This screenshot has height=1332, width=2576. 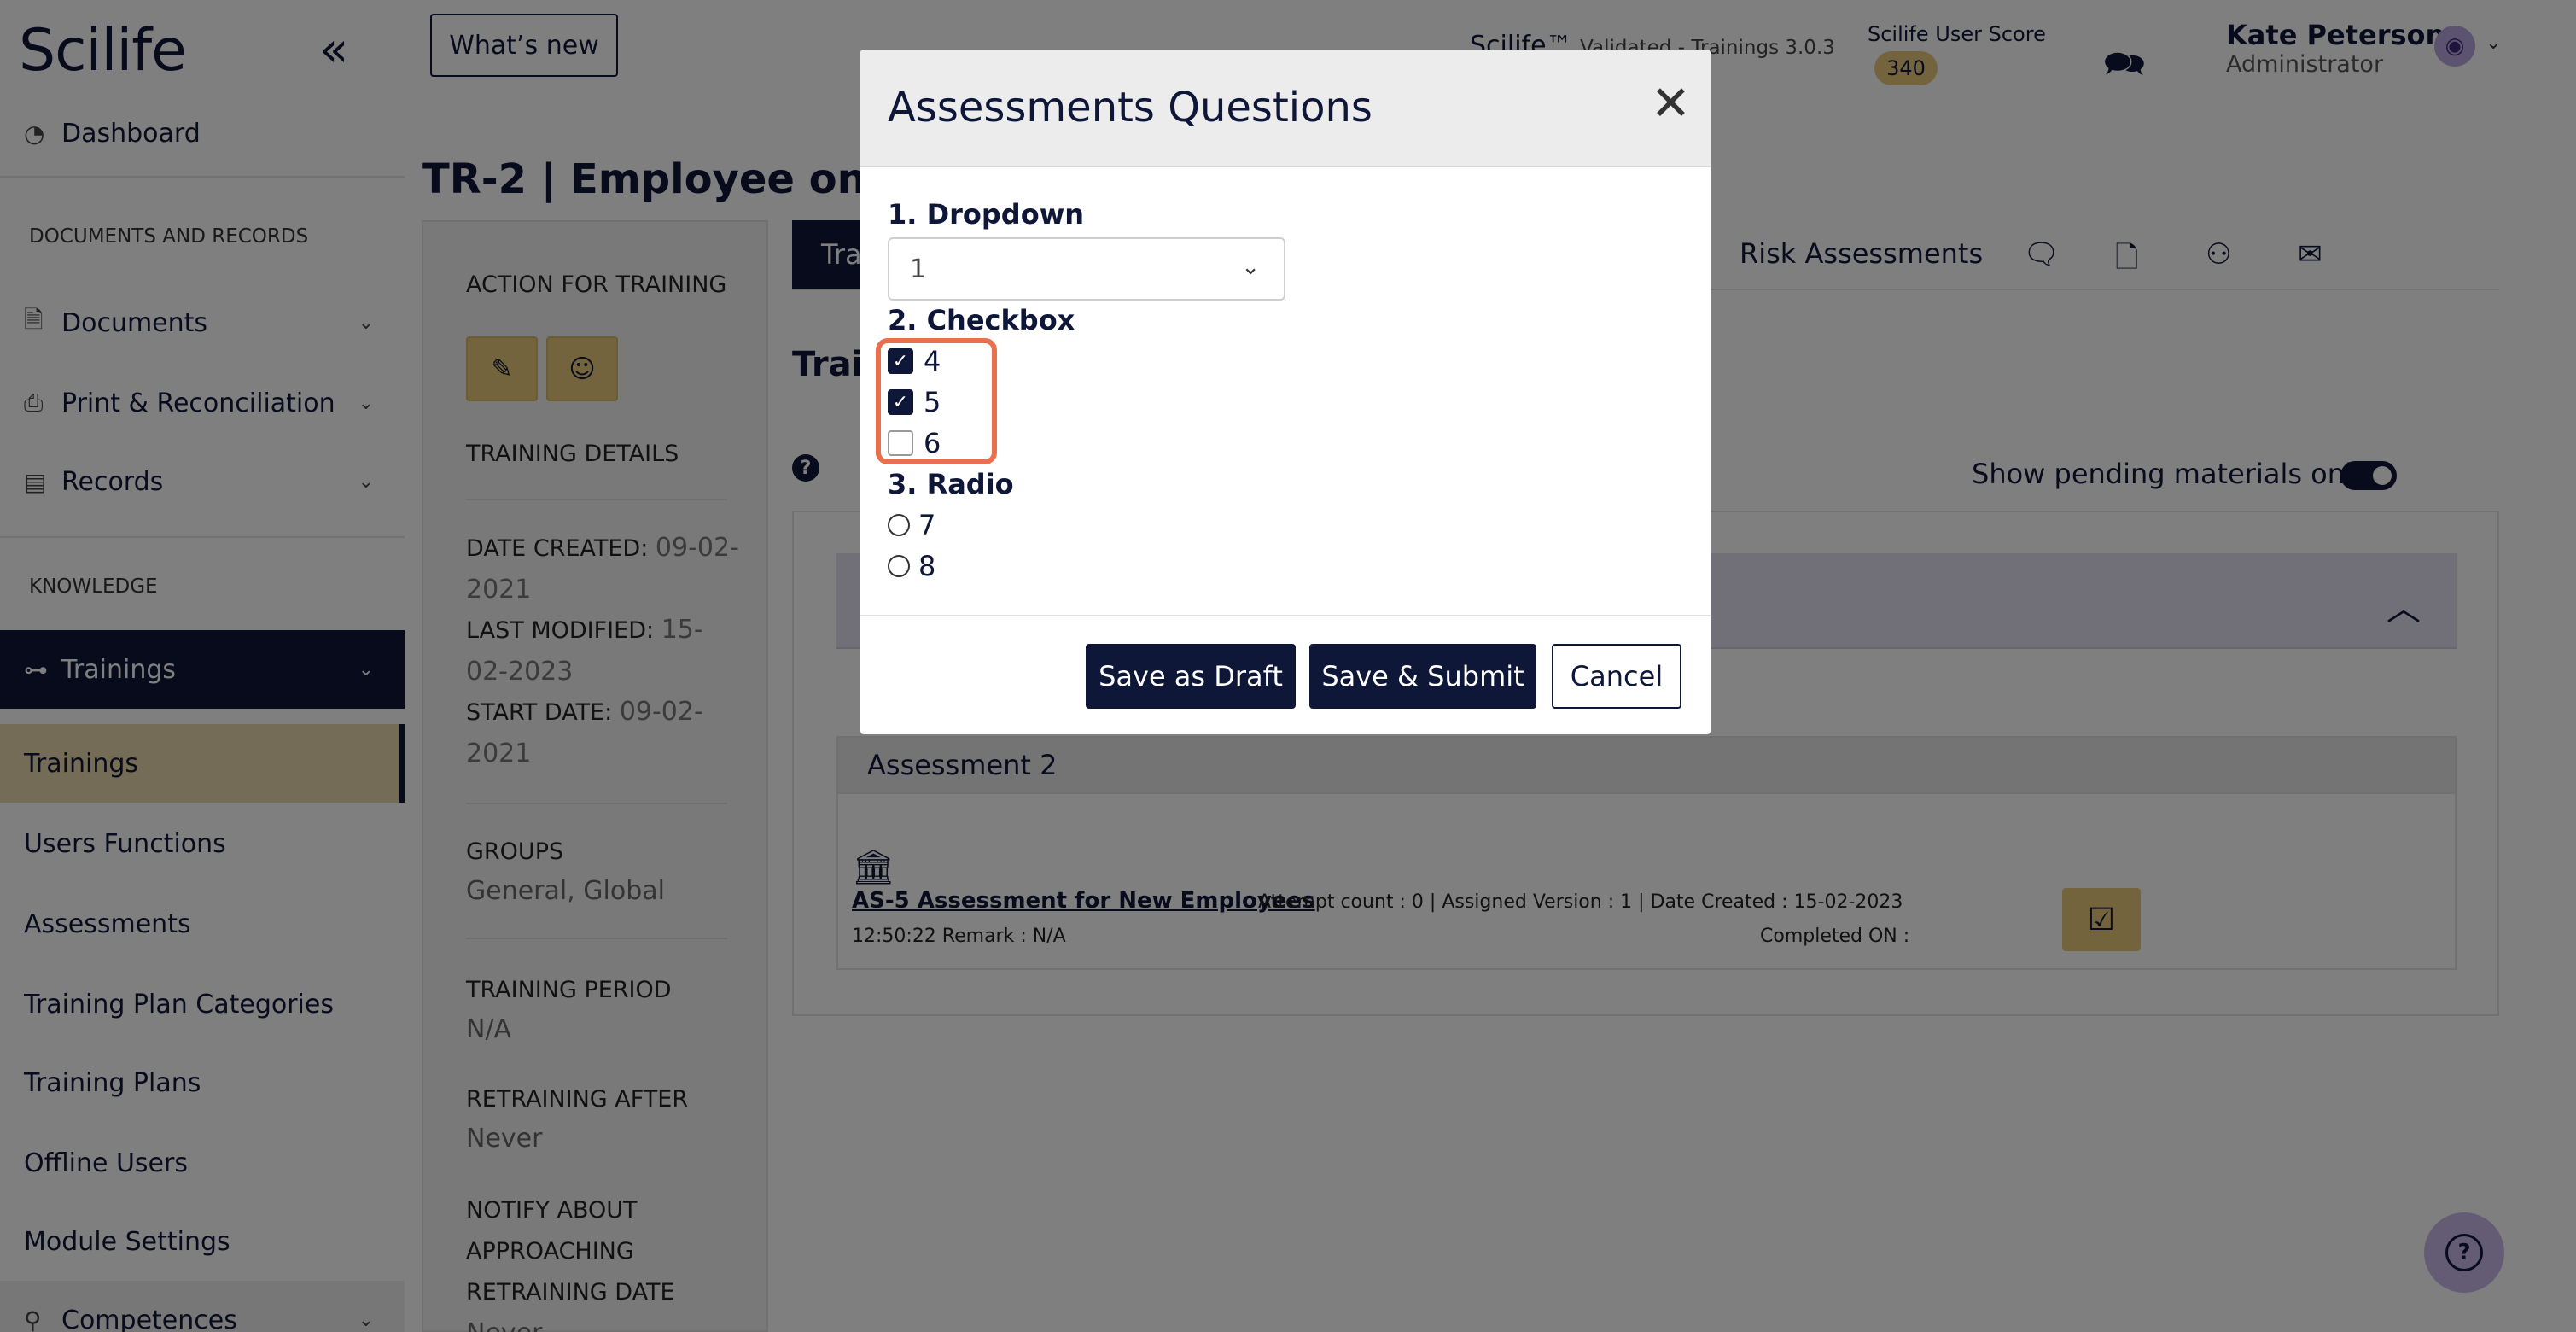 I want to click on modal-footer-divider, so click(x=1285, y=615).